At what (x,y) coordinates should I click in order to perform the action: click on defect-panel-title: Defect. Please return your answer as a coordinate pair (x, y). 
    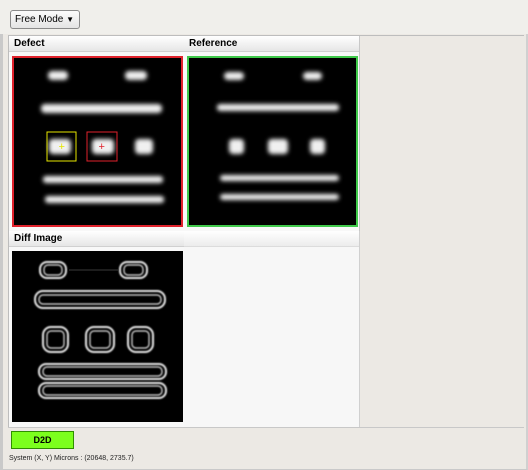
    Looking at the image, I should click on (96, 44).